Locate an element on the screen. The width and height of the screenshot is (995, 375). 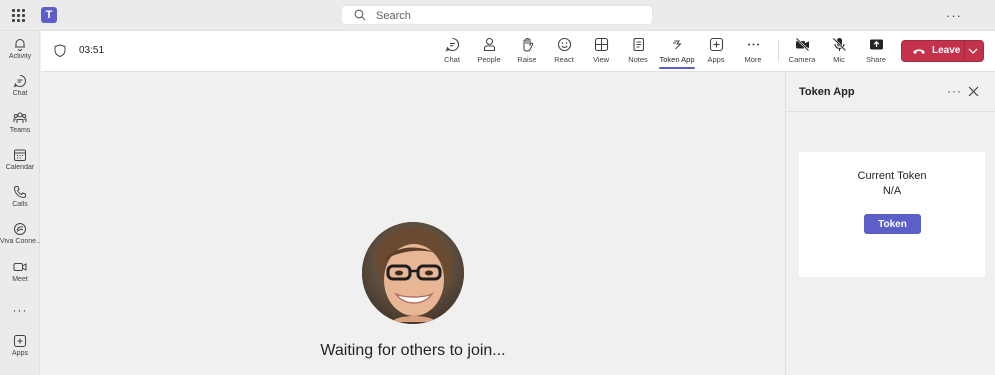
bell-icon is located at coordinates (20, 45).